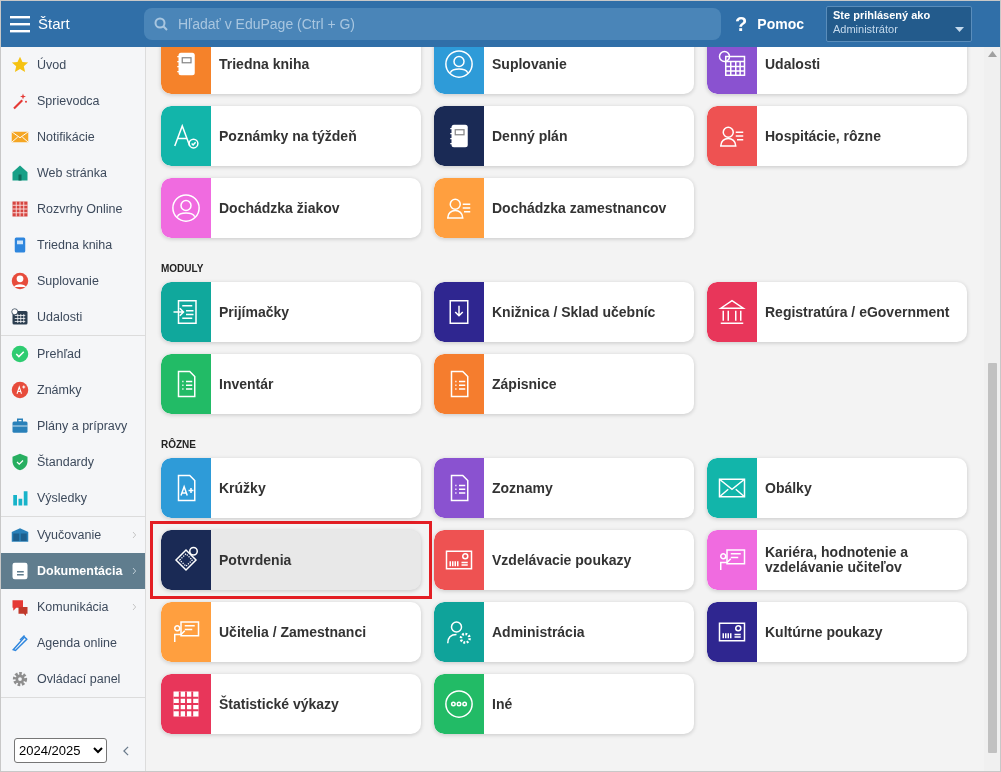  Describe the element at coordinates (73, 535) in the screenshot. I see `sidebar-item: Vyučovanie` at that location.